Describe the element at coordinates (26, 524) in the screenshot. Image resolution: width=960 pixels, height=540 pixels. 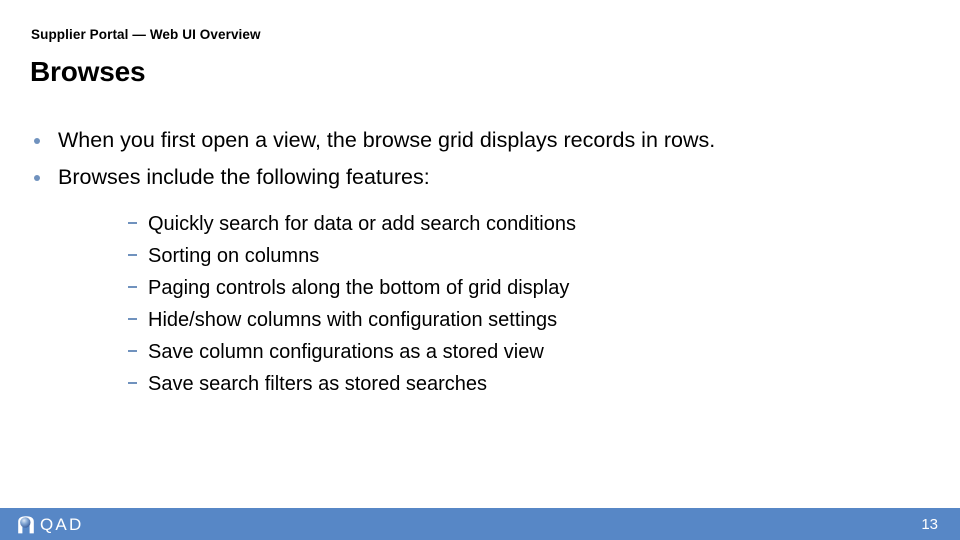
I see `qad-sphere-logo-icon` at that location.